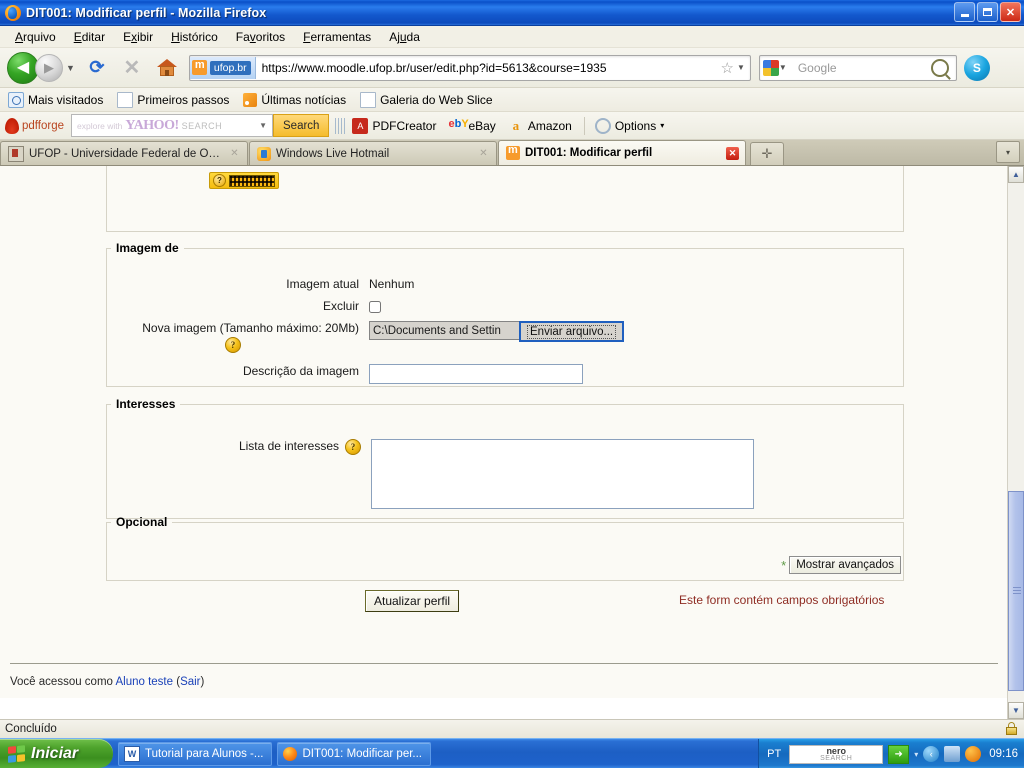 This screenshot has width=1024, height=768. What do you see at coordinates (412, 601) in the screenshot?
I see `atualizar-perfil-button: Atualizar perfil` at bounding box center [412, 601].